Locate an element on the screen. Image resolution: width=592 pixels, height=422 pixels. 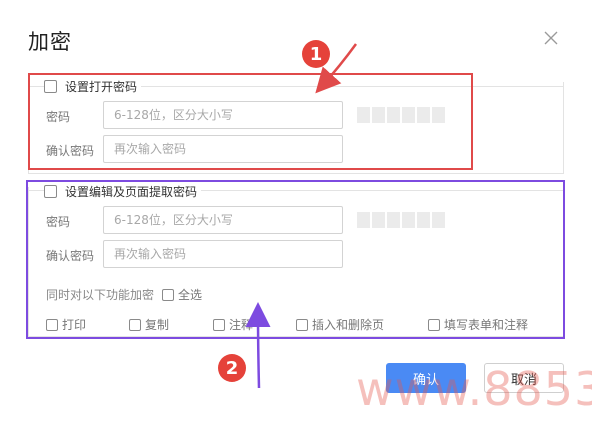
fill-forms-checkbox is located at coordinates (434, 324).